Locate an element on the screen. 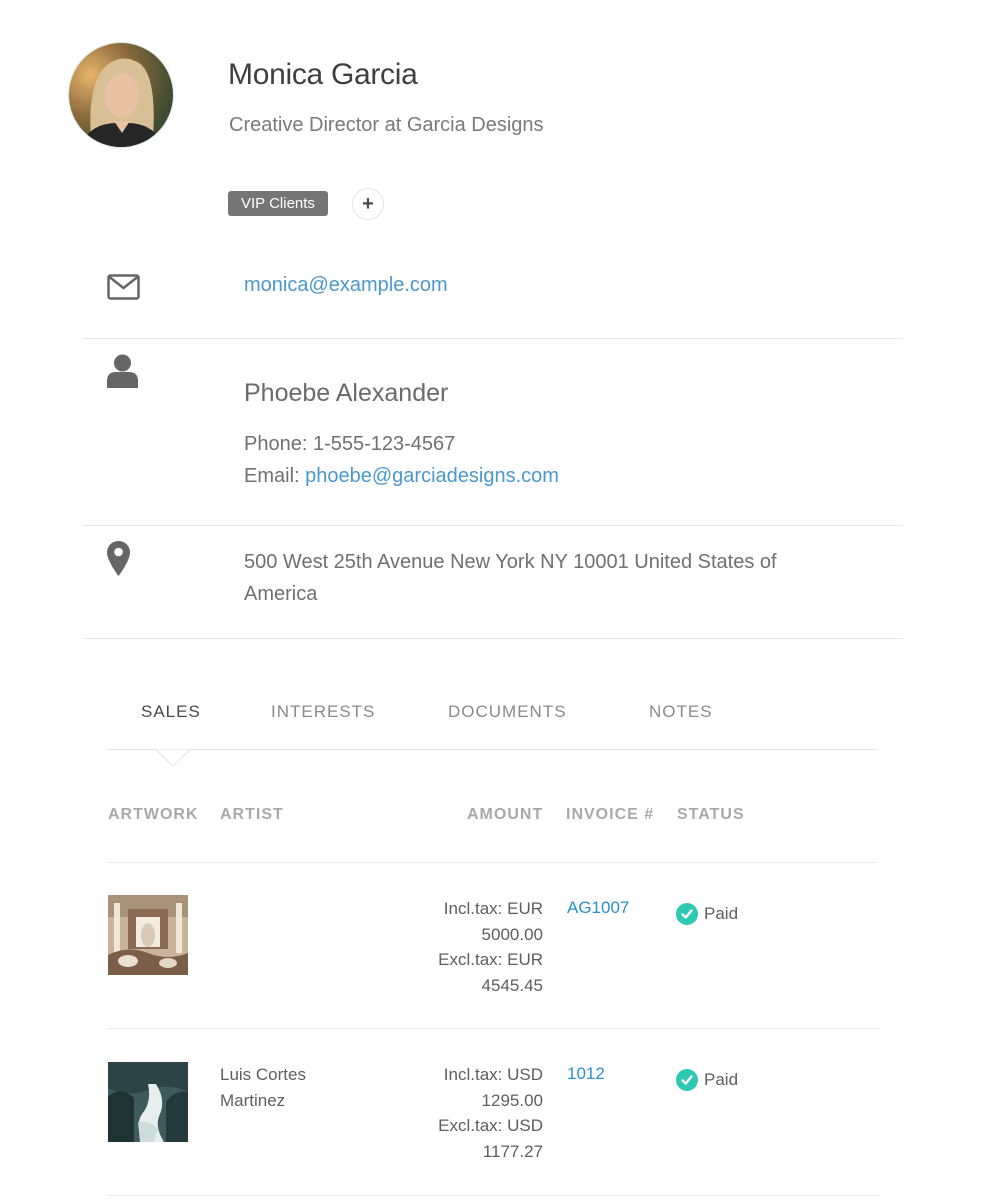 Image resolution: width=1000 pixels, height=1200 pixels. contact-phone: Phone: 1-555-123-4567 is located at coordinates (349, 444).